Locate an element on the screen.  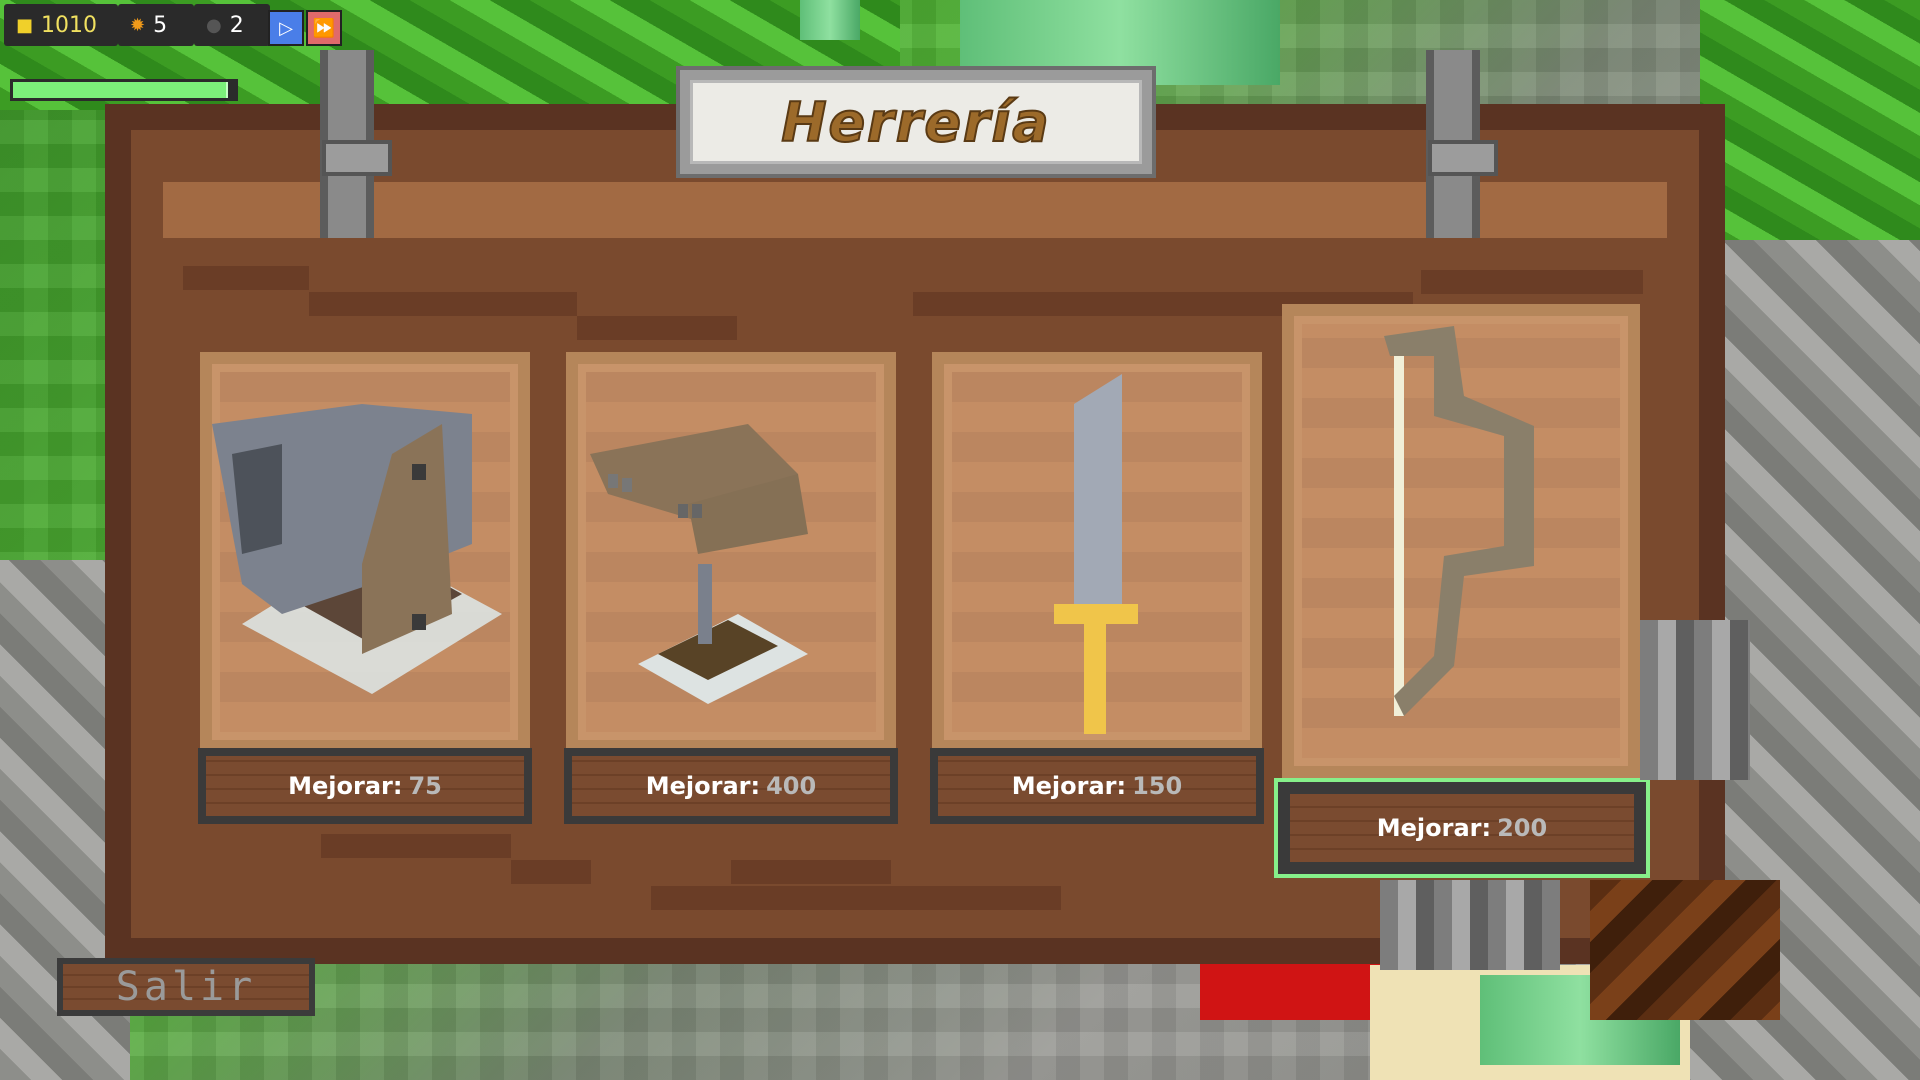
fast-forward-button: ⏩ is located at coordinates (324, 28).